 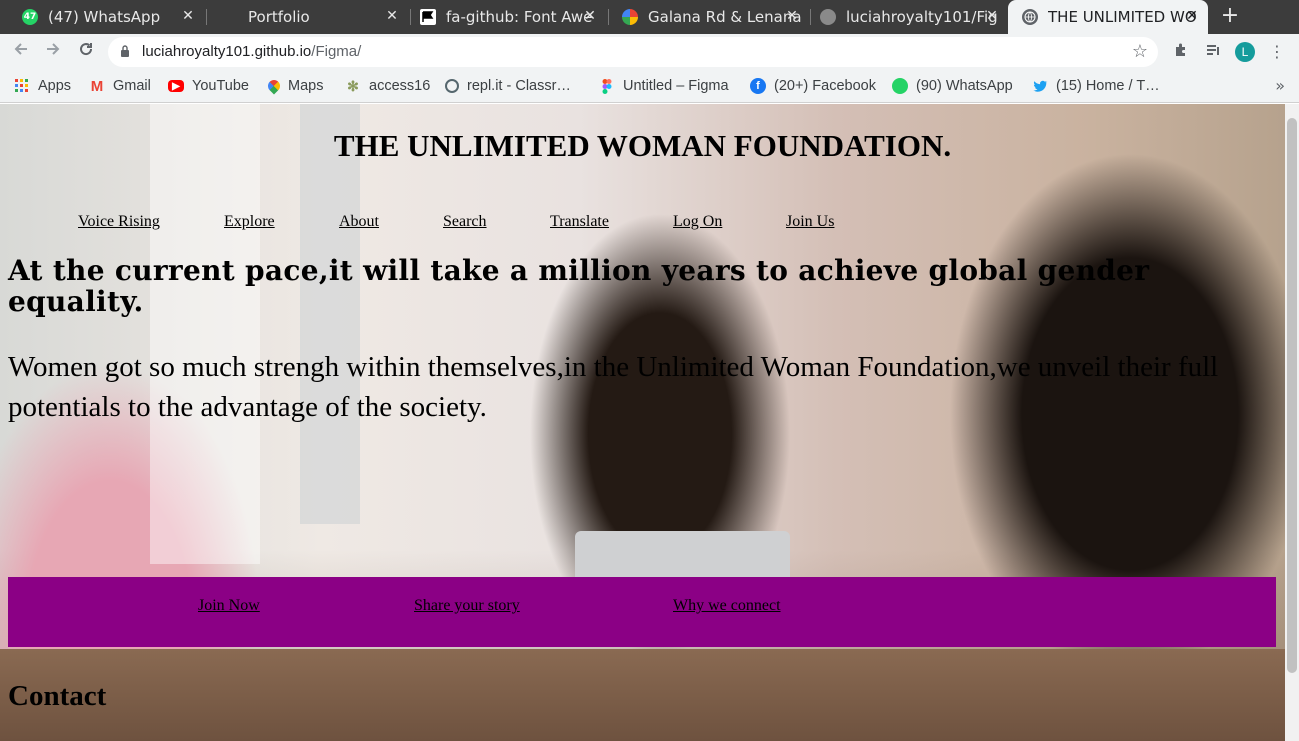 What do you see at coordinates (30, 17) in the screenshot?
I see `whatsapp-icon: 47` at bounding box center [30, 17].